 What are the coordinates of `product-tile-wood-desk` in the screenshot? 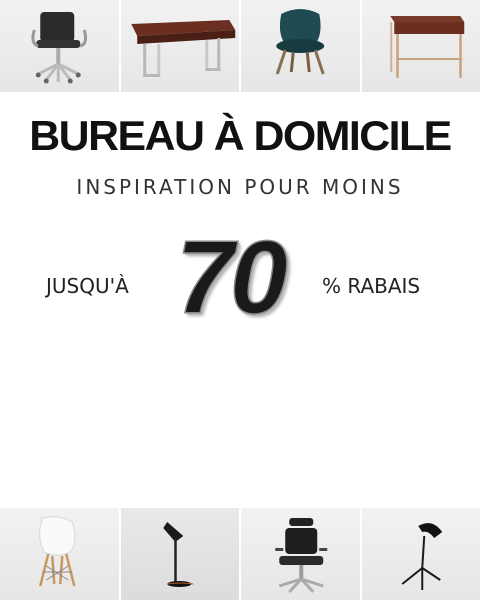 It's located at (179, 46).